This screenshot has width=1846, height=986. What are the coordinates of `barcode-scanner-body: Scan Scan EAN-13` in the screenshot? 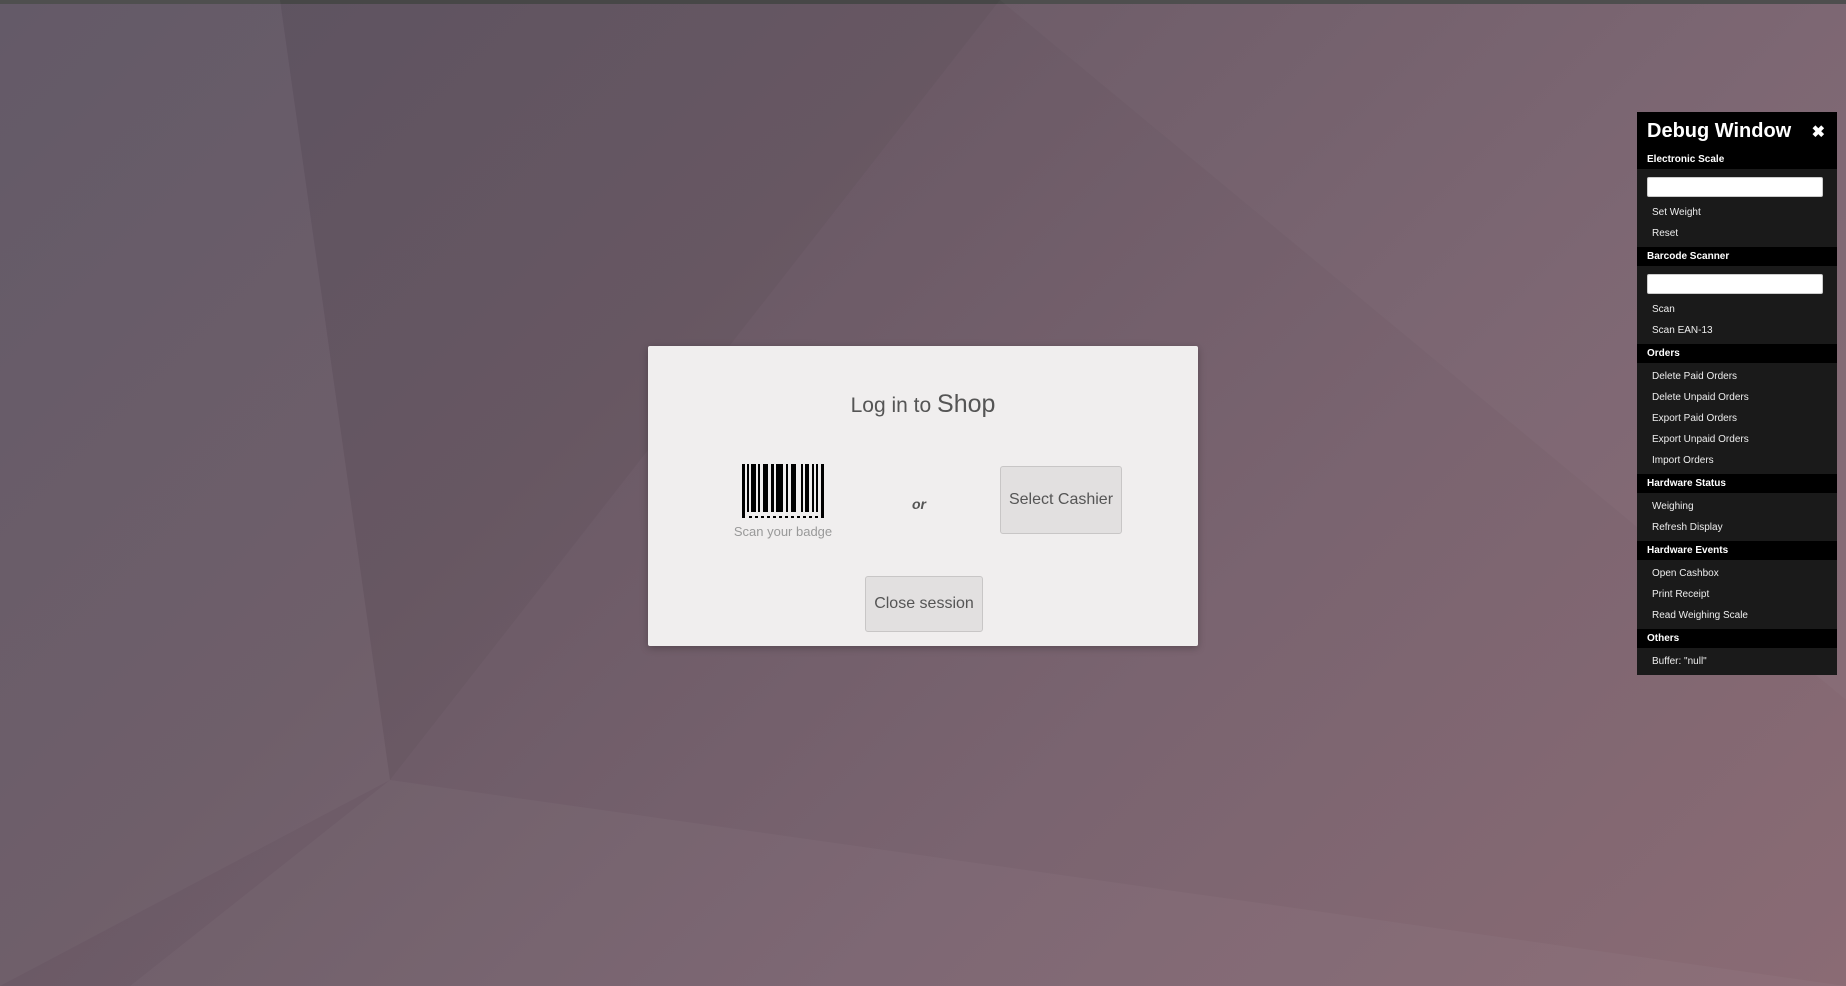 It's located at (1737, 305).